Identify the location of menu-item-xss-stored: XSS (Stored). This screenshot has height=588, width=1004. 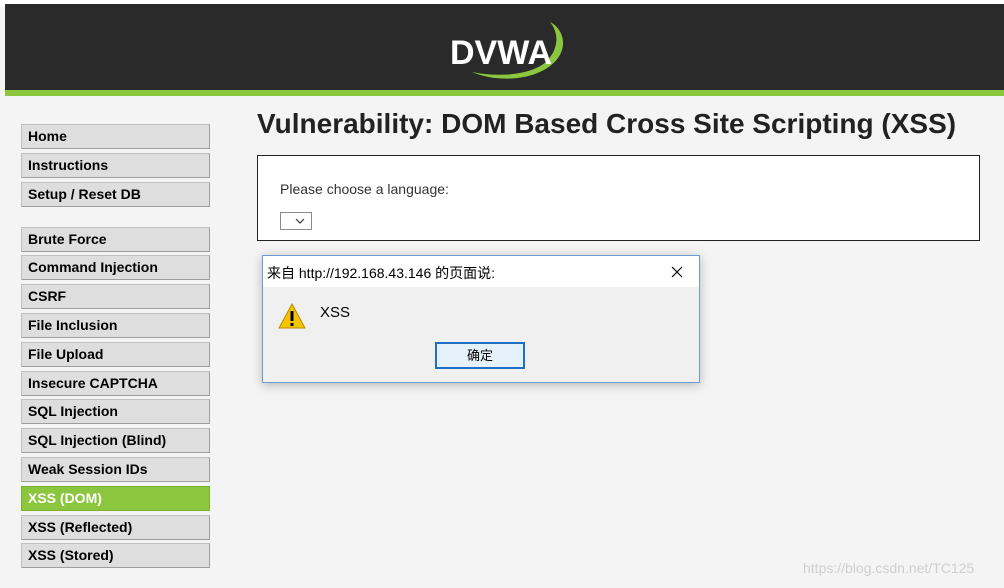
(115, 556).